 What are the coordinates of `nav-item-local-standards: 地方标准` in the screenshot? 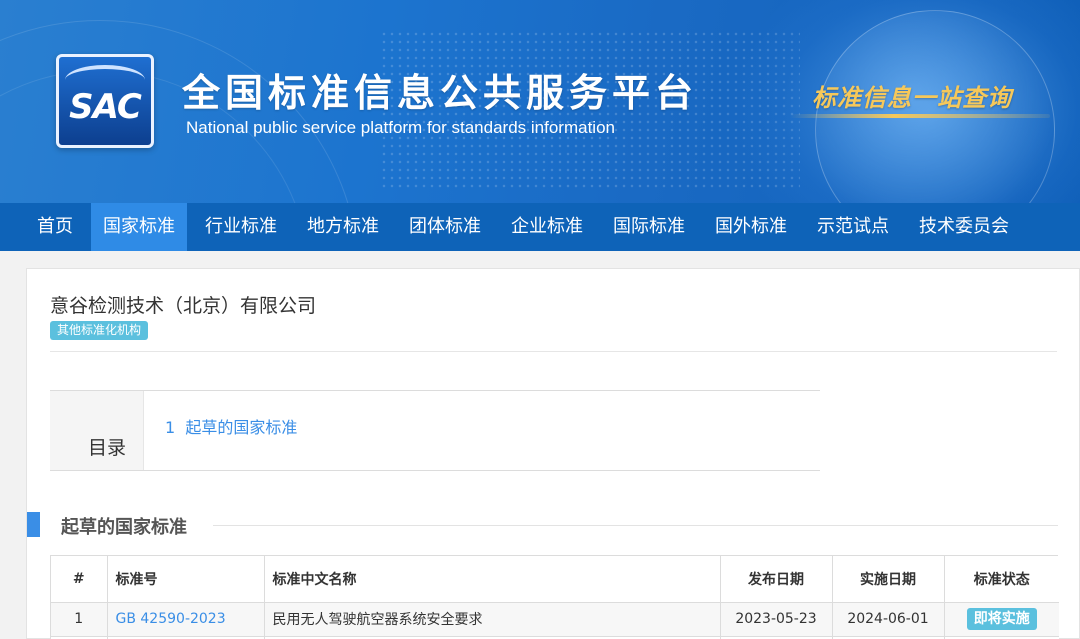 It's located at (343, 227).